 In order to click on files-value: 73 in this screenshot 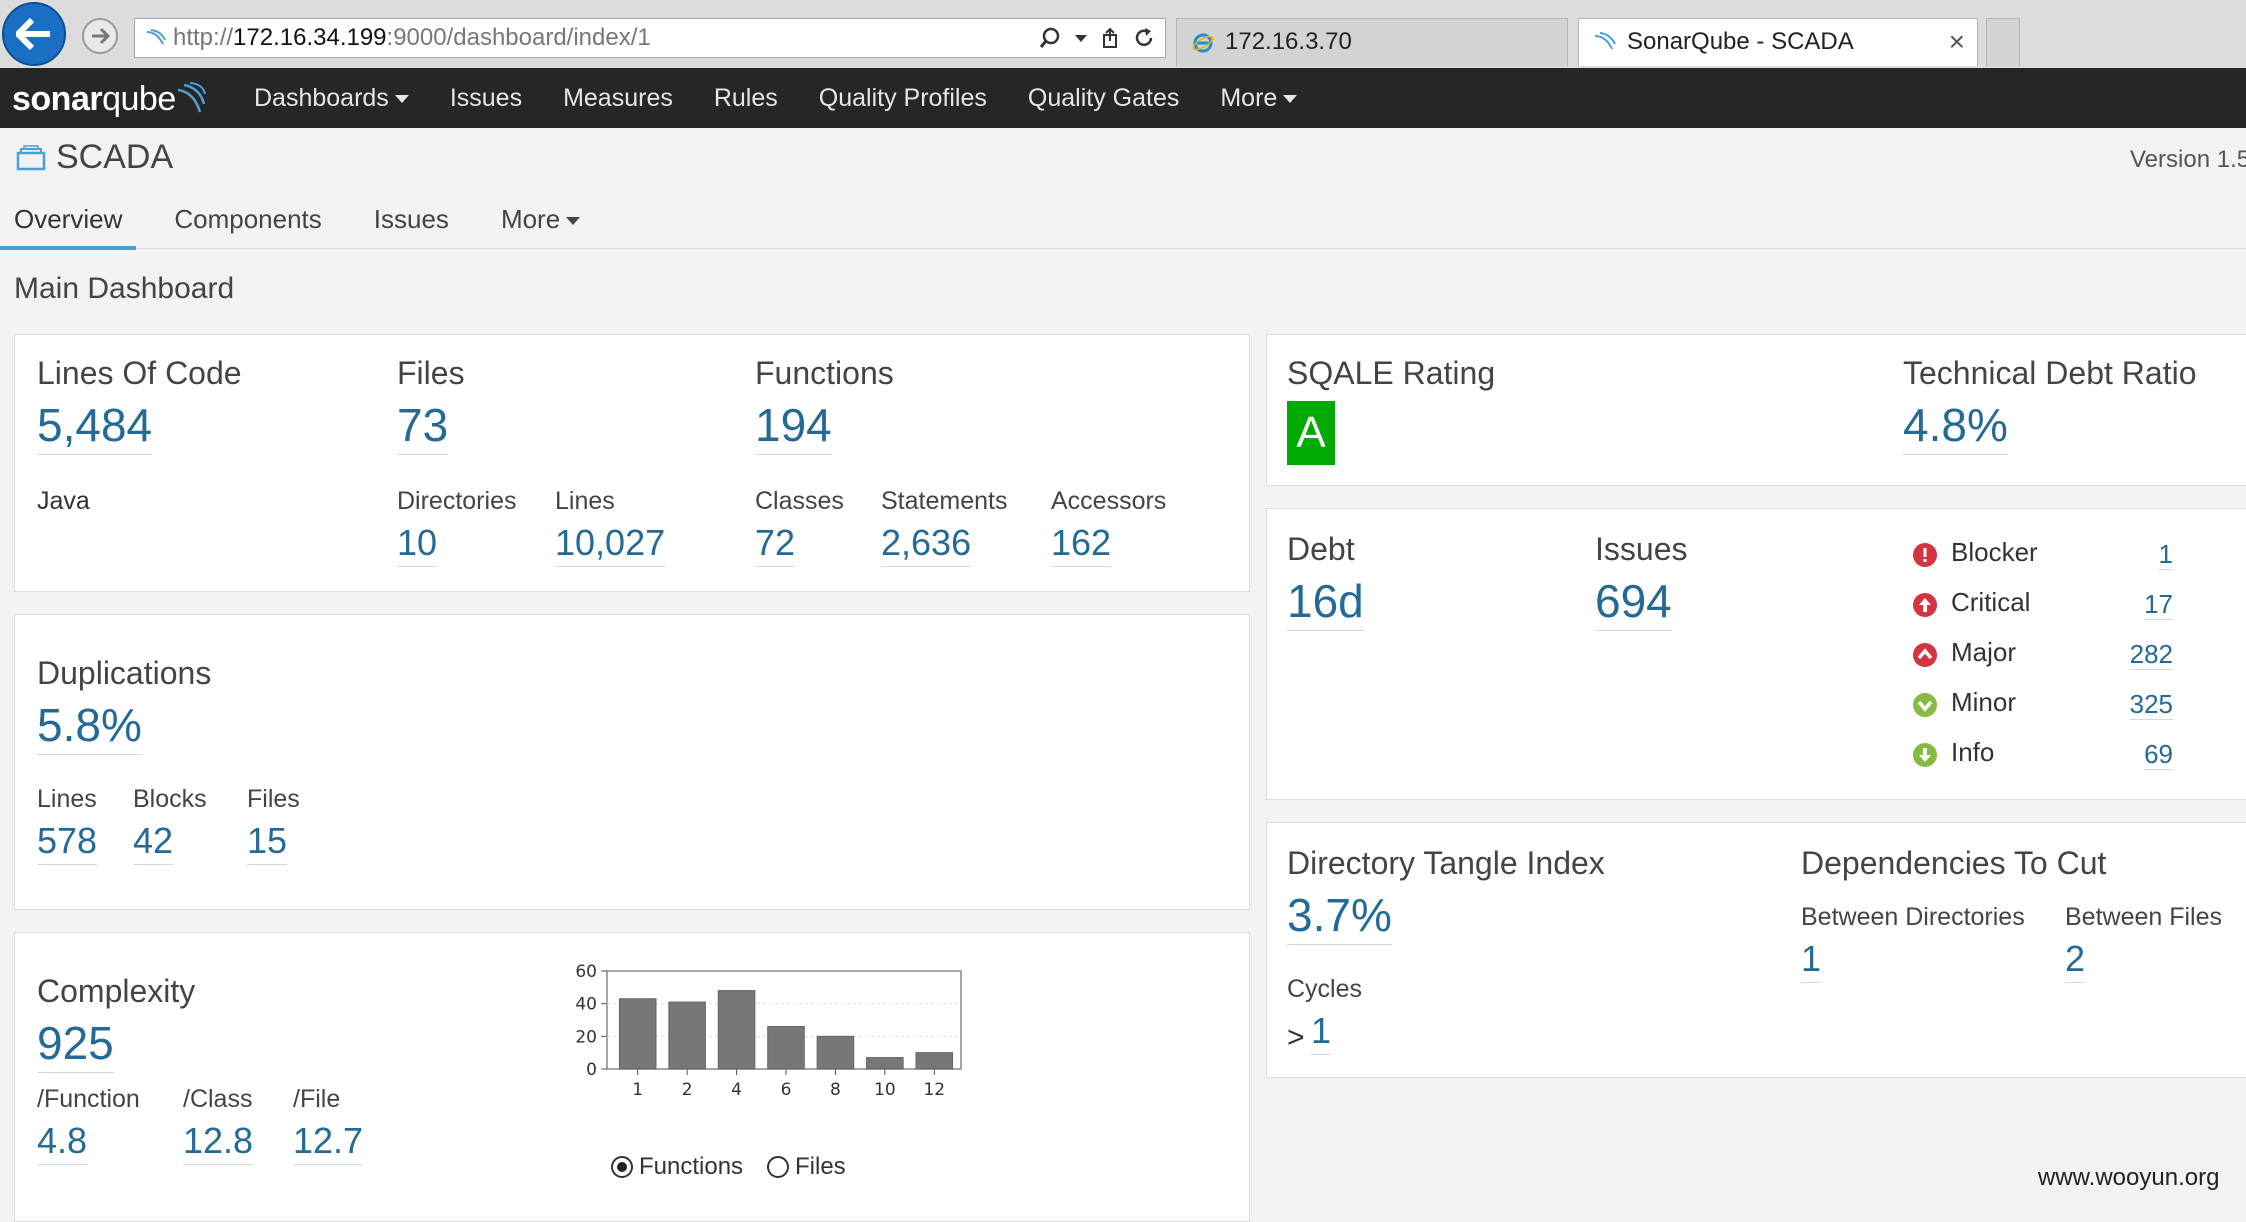, I will do `click(423, 427)`.